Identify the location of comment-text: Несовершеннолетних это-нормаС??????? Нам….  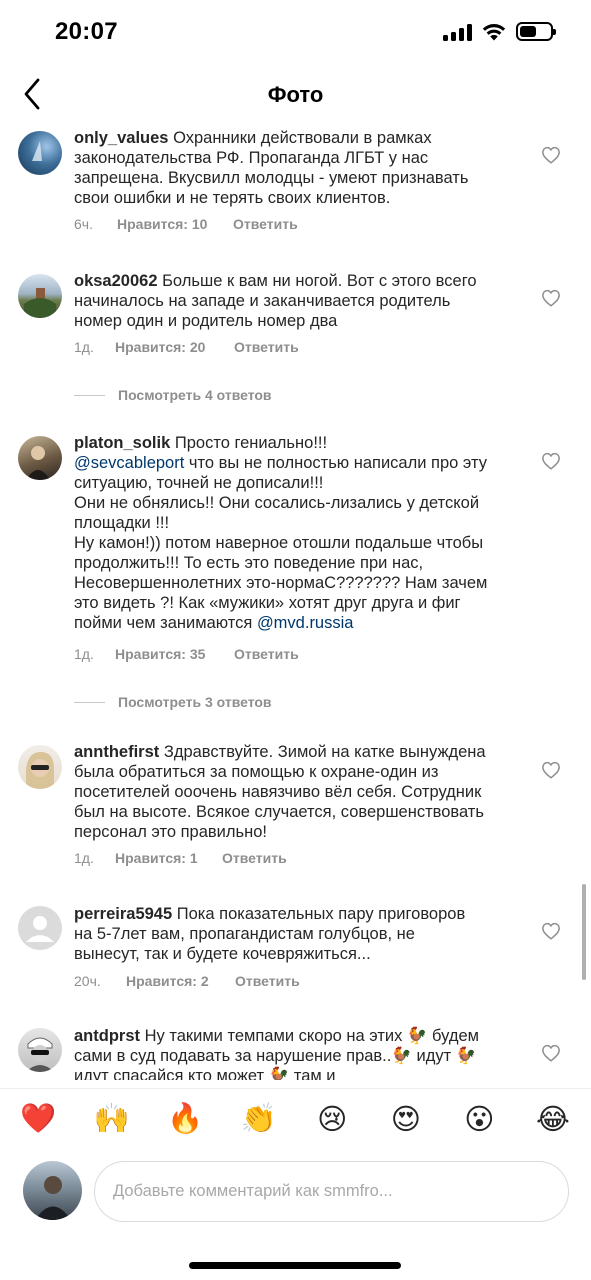
(281, 583).